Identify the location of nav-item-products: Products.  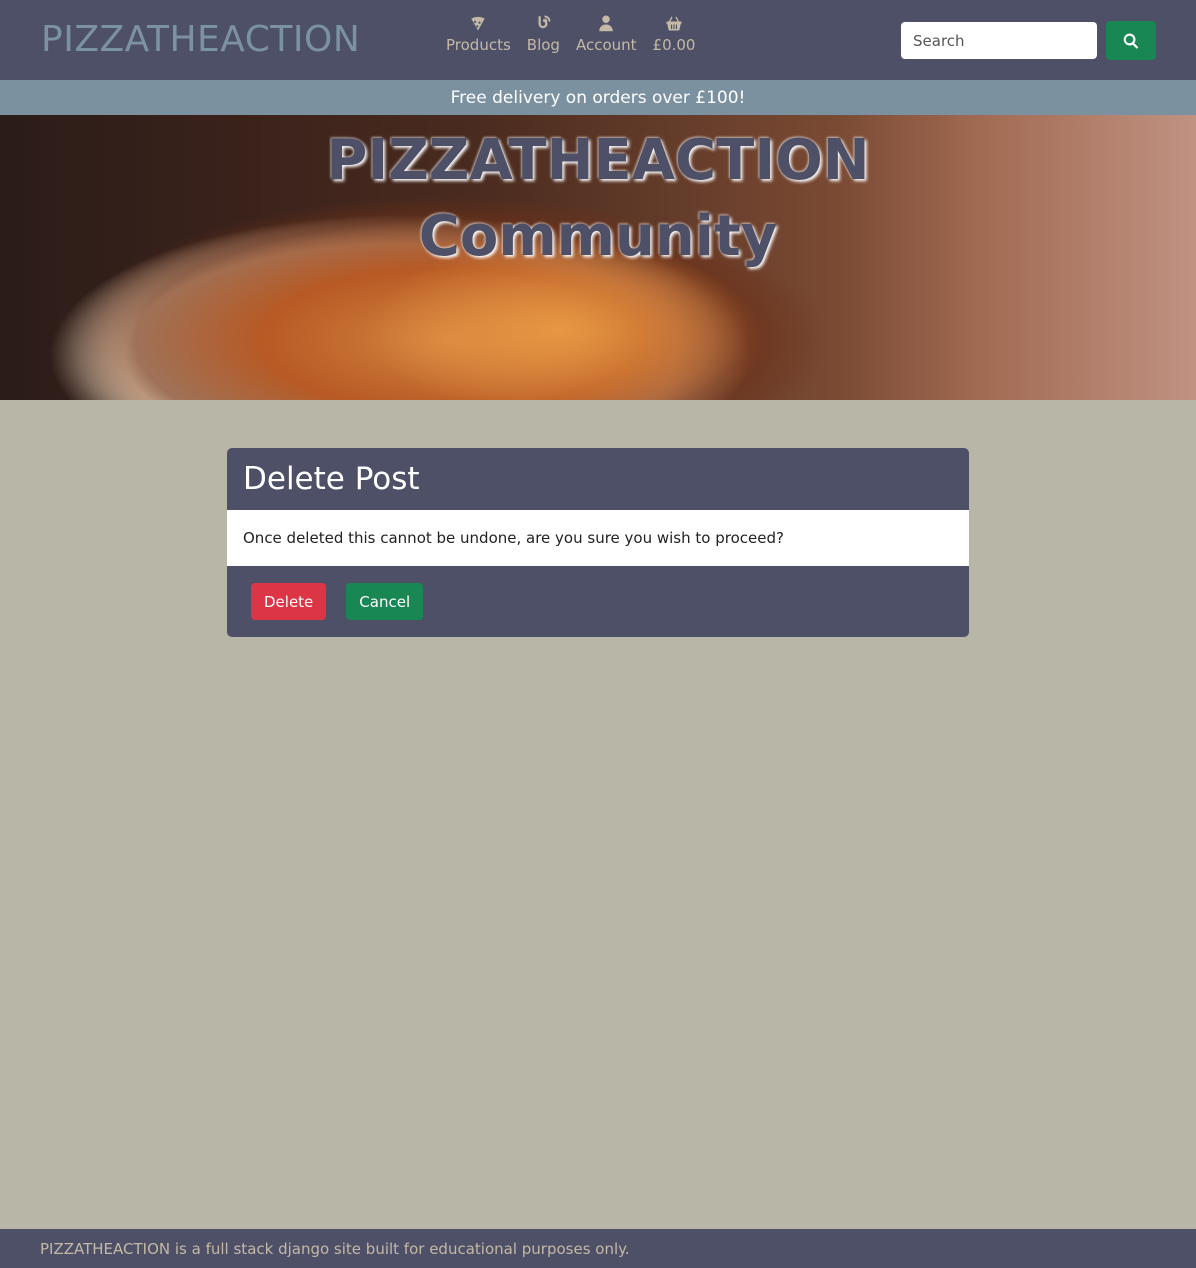
(478, 34).